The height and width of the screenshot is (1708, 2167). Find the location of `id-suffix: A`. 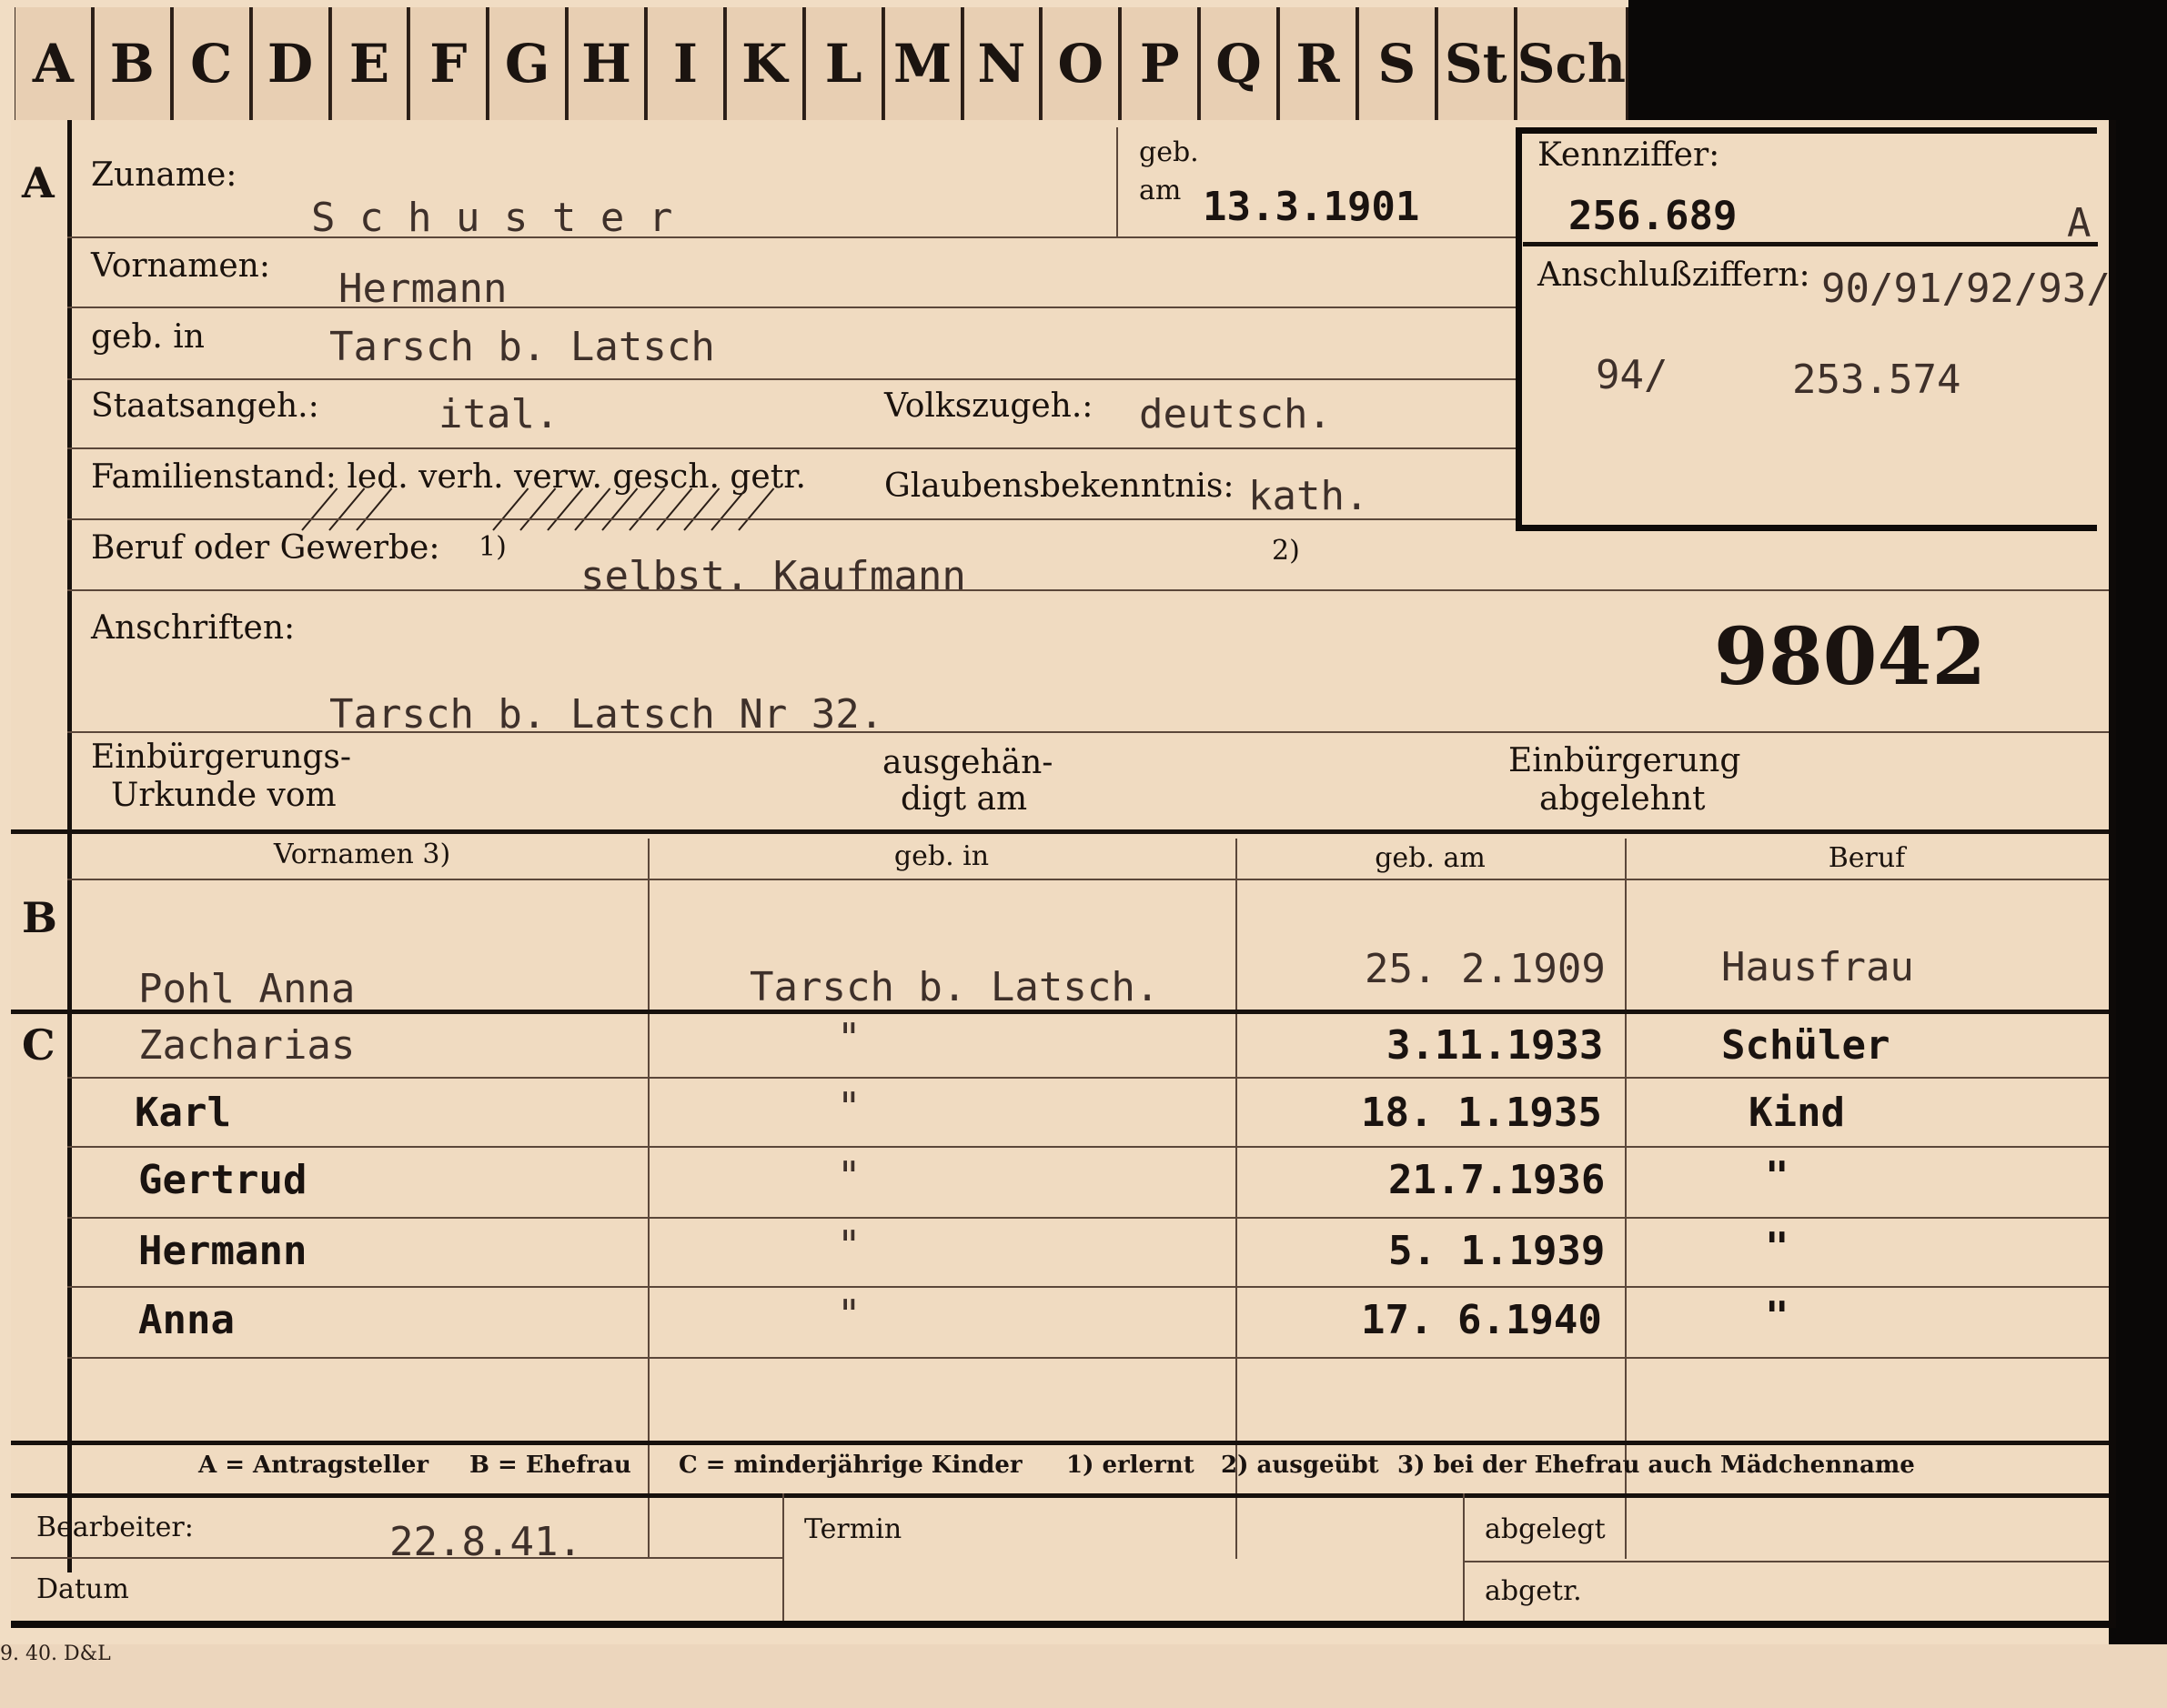

id-suffix: A is located at coordinates (2079, 223).